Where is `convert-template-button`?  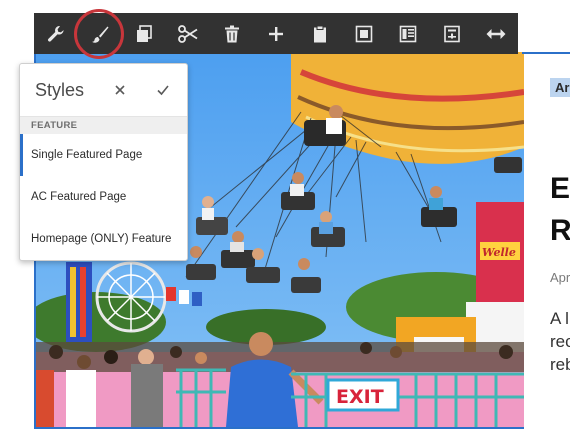
convert-template-button is located at coordinates (452, 33).